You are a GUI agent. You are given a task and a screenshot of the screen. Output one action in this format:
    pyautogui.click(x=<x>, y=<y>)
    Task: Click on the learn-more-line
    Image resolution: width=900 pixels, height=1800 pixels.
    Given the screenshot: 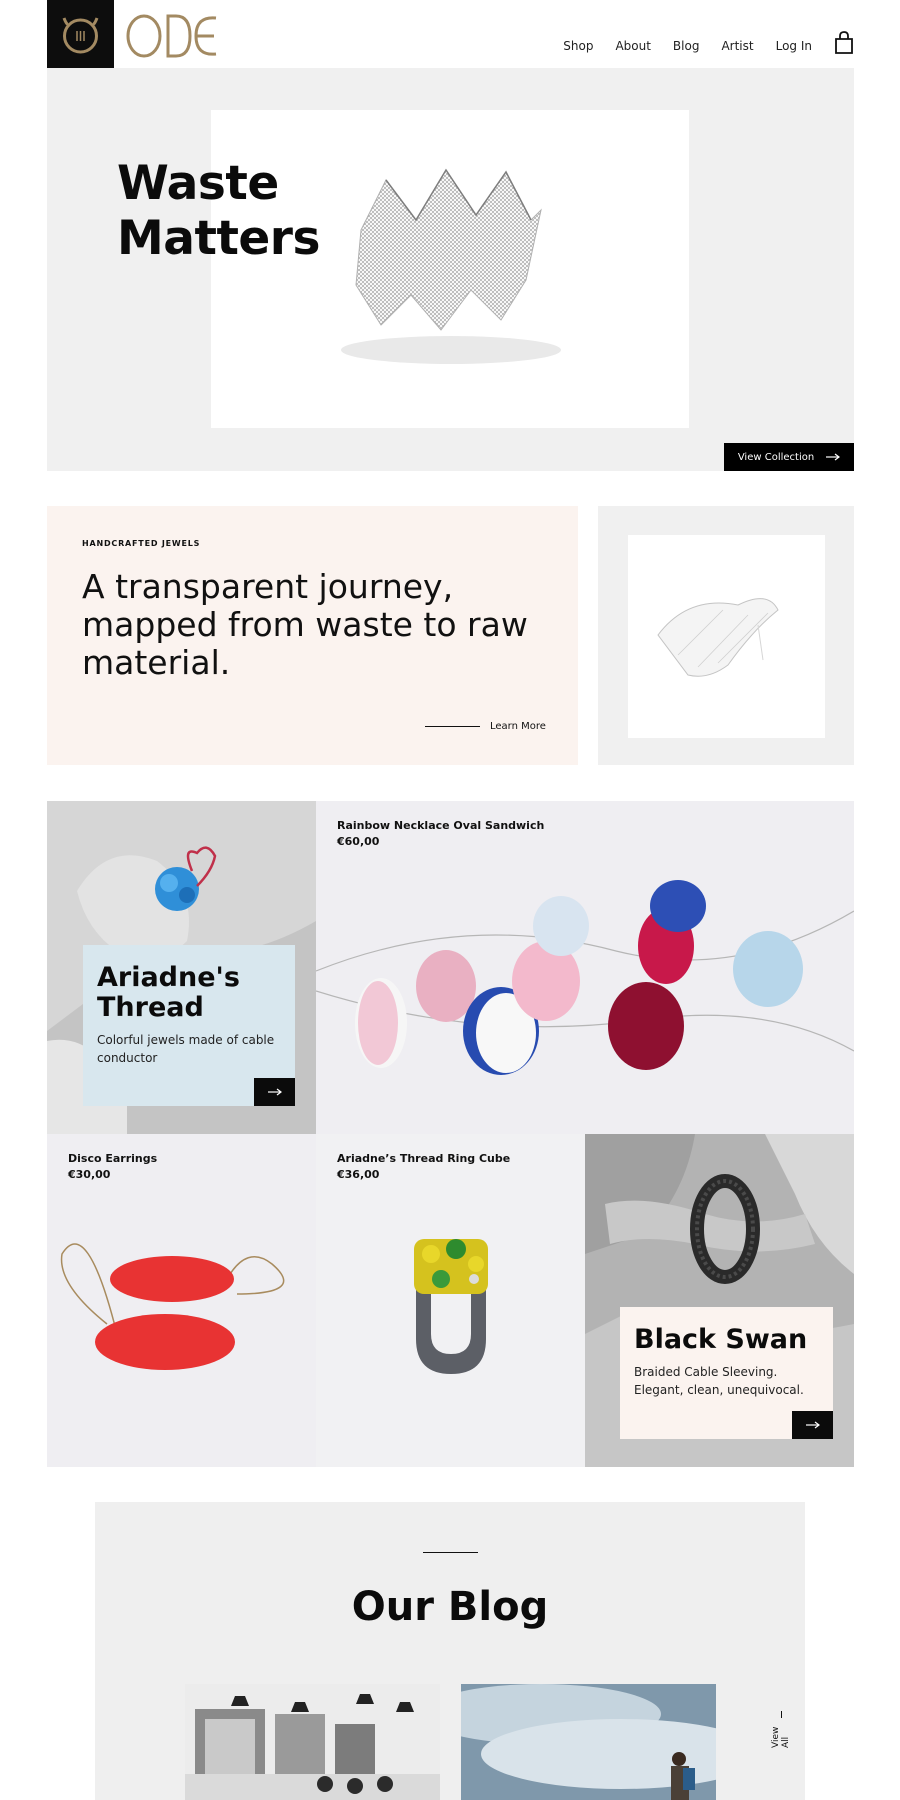 What is the action you would take?
    pyautogui.click(x=452, y=726)
    